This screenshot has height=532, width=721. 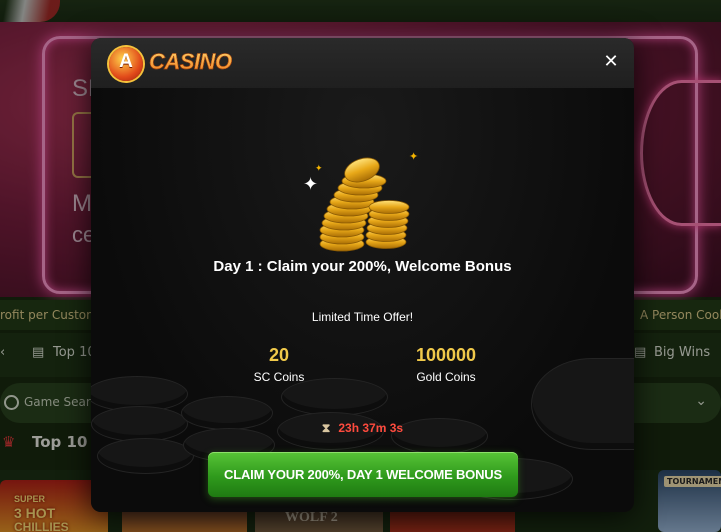 What do you see at coordinates (611, 62) in the screenshot?
I see `close-icon: ✕` at bounding box center [611, 62].